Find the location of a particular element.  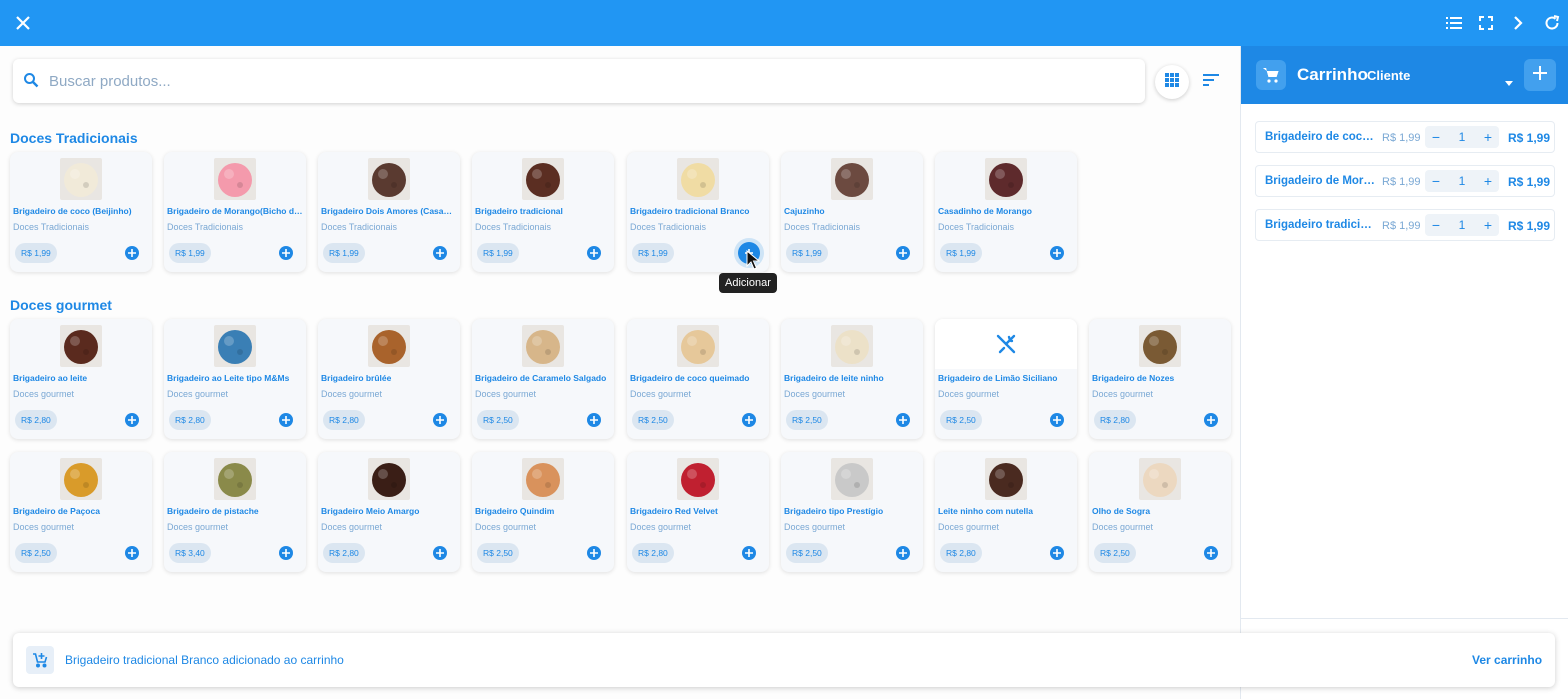

grid-view-button is located at coordinates (1172, 82).